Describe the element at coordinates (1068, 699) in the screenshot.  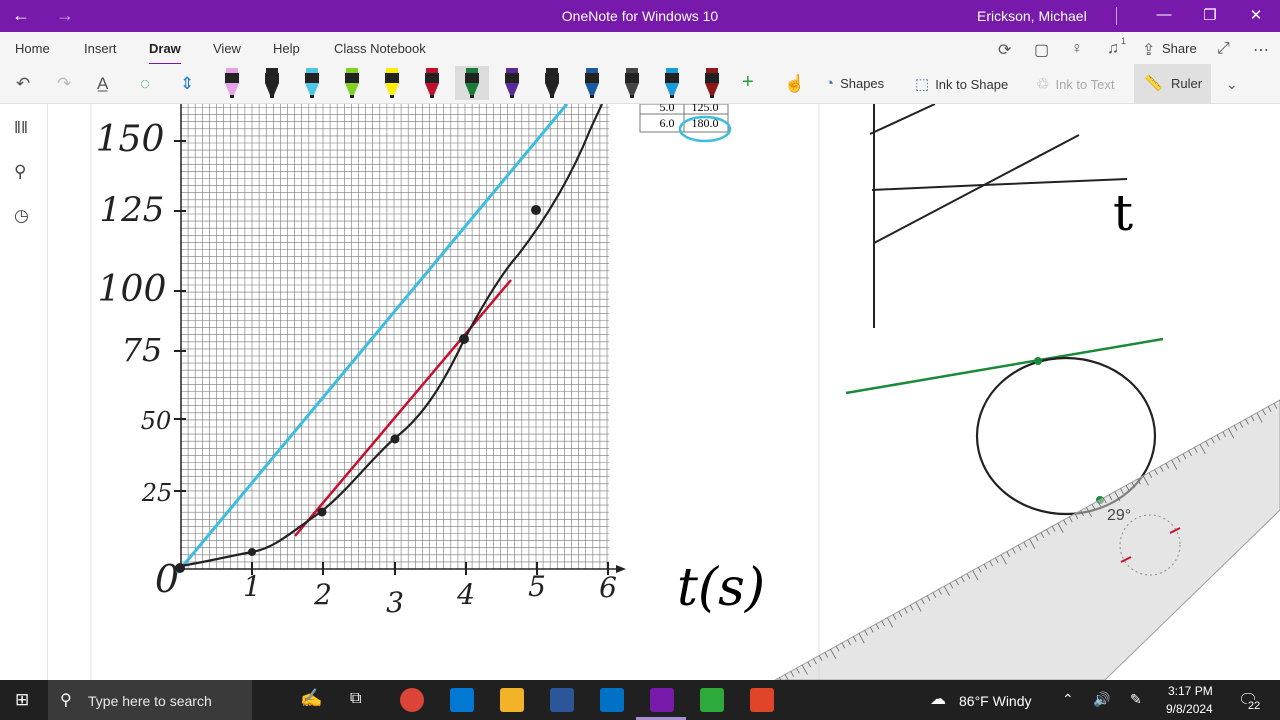
I see `chevron-up-icon: ⌃` at that location.